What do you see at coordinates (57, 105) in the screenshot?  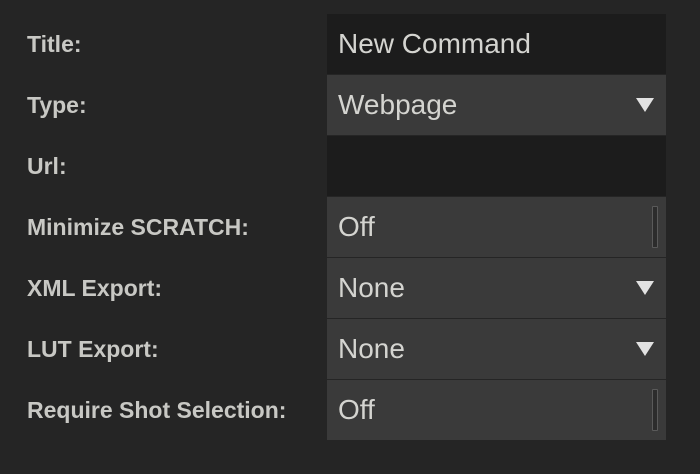 I see `type-label: Type:` at bounding box center [57, 105].